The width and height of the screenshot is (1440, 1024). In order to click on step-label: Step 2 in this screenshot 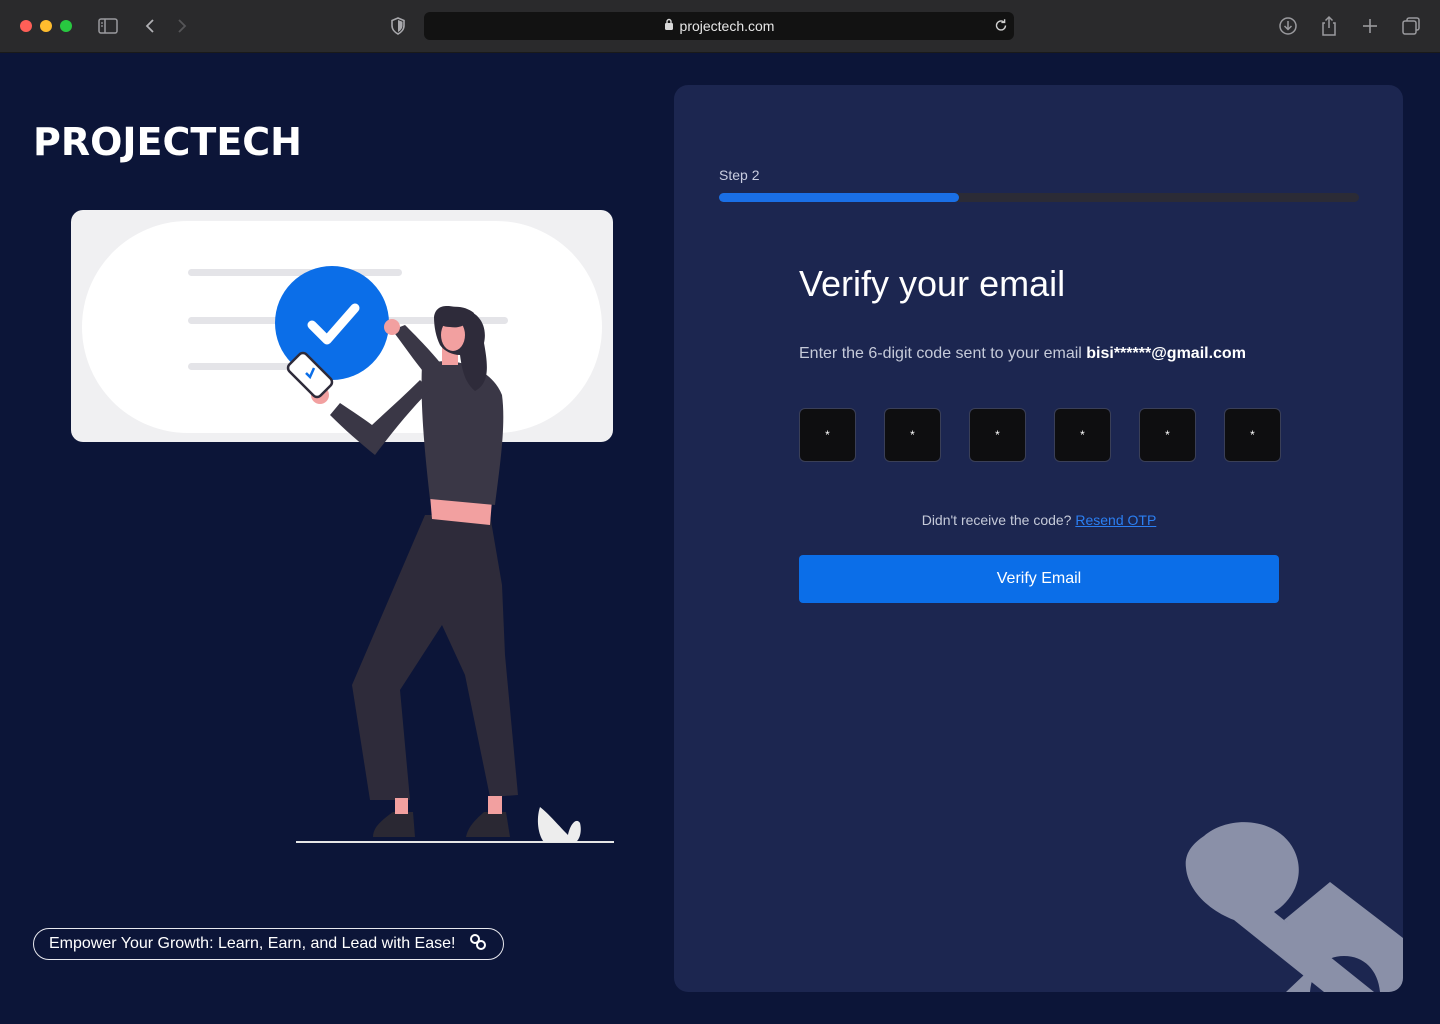, I will do `click(739, 175)`.